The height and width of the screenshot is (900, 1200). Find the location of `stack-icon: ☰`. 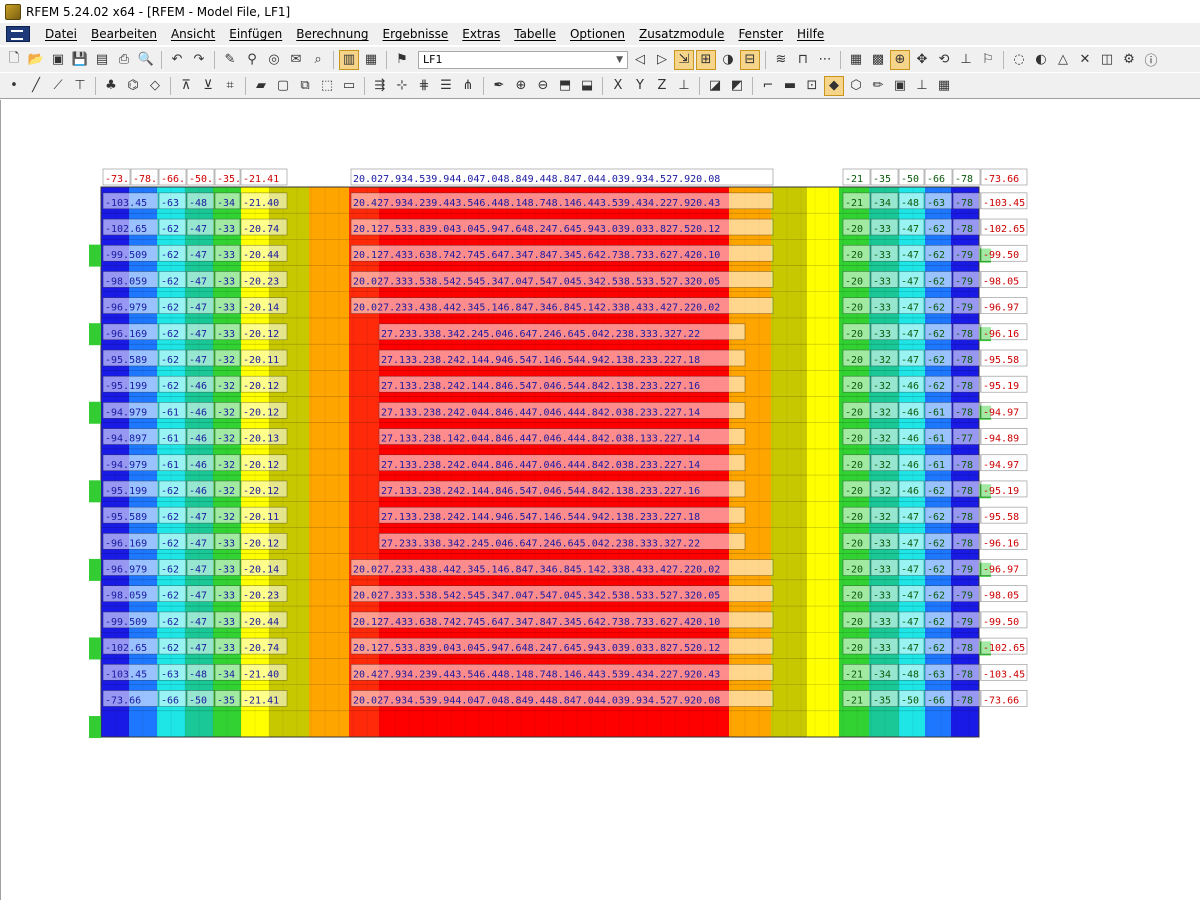

stack-icon: ☰ is located at coordinates (446, 86).